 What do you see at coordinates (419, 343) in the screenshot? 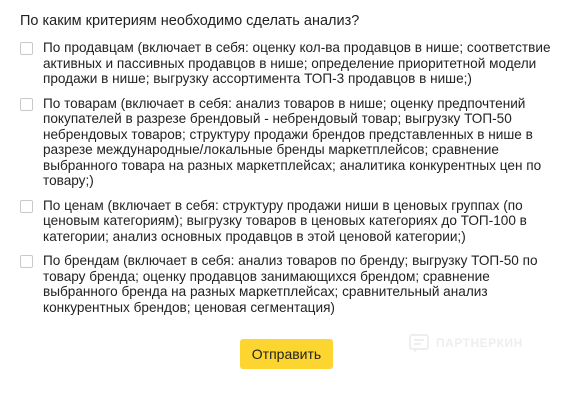
I see `partner-logo-icon` at bounding box center [419, 343].